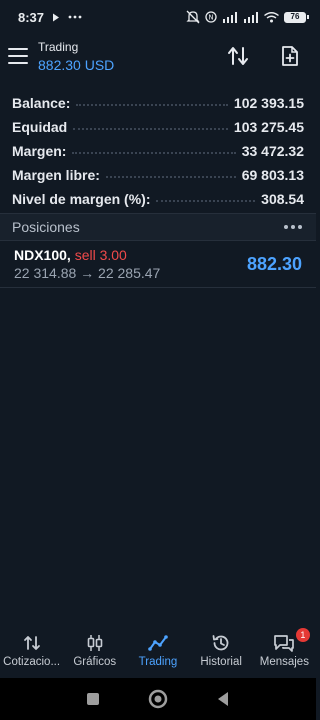 The height and width of the screenshot is (720, 320). What do you see at coordinates (158, 643) in the screenshot?
I see `trading-icon` at bounding box center [158, 643].